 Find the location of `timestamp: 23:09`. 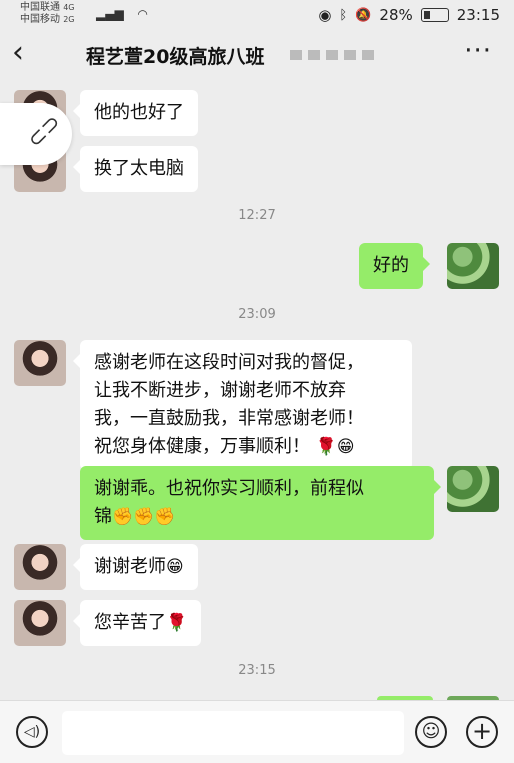

timestamp: 23:09 is located at coordinates (257, 314).